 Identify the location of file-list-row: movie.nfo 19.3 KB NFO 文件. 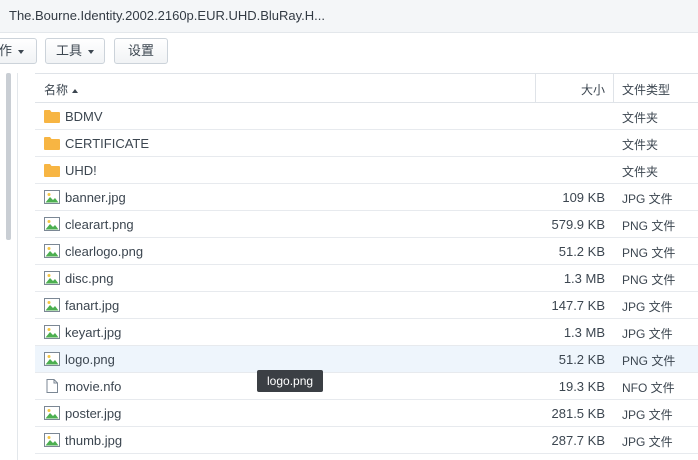
(366, 386).